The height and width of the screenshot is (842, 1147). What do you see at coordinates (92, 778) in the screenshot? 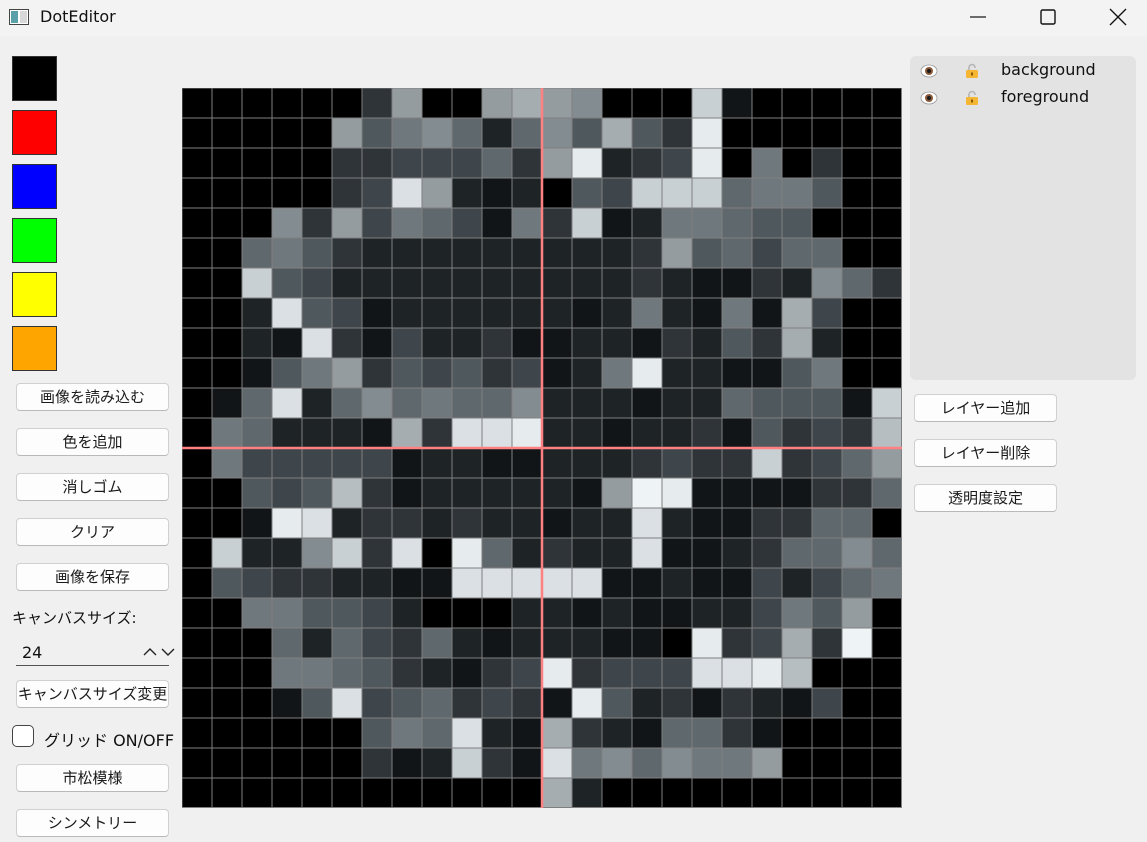
I see `checker-pattern-button: 市松模様` at bounding box center [92, 778].